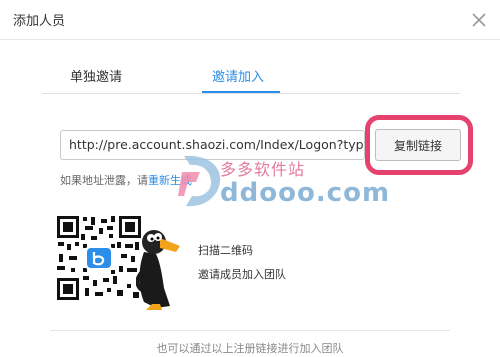 The width and height of the screenshot is (500, 357). Describe the element at coordinates (305, 193) in the screenshot. I see `watermark-en-text: ddooo.com` at that location.